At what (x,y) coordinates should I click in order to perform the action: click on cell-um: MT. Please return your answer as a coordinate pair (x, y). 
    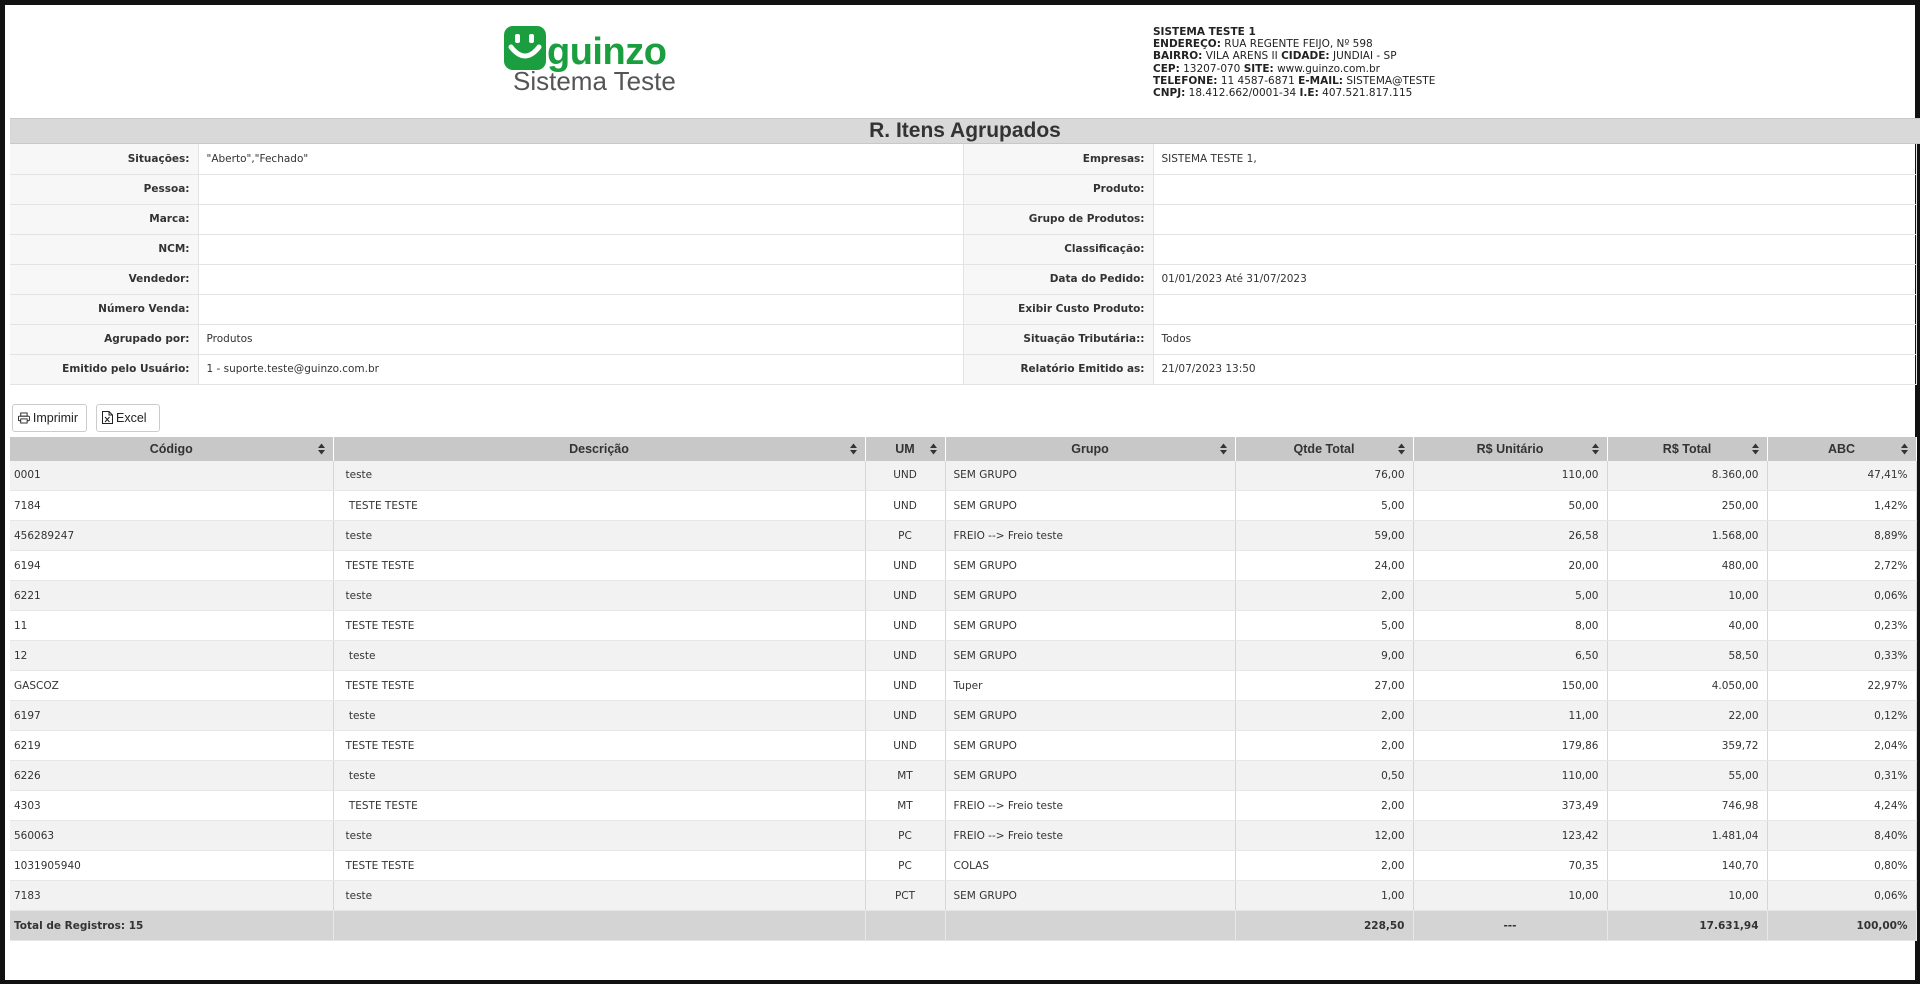
    Looking at the image, I should click on (905, 775).